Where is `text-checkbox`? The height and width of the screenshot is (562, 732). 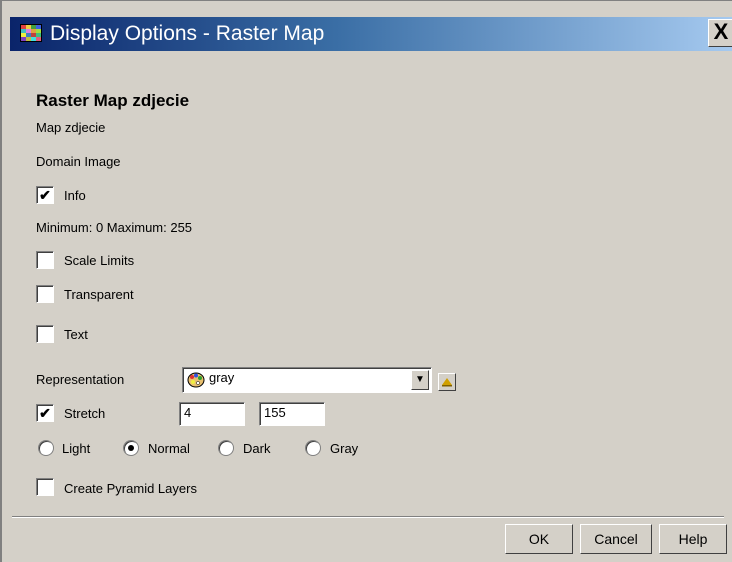
text-checkbox is located at coordinates (45, 334).